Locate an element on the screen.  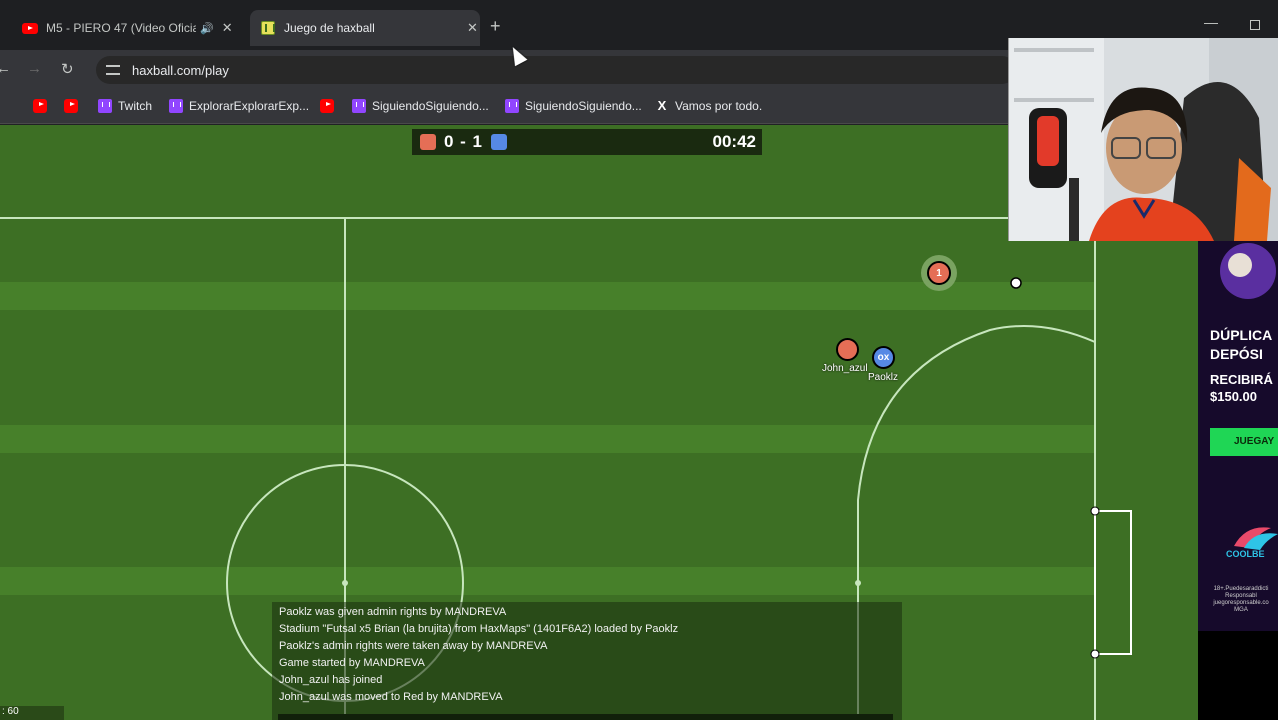
ad-play-button: JUEGAY is located at coordinates (1244, 442).